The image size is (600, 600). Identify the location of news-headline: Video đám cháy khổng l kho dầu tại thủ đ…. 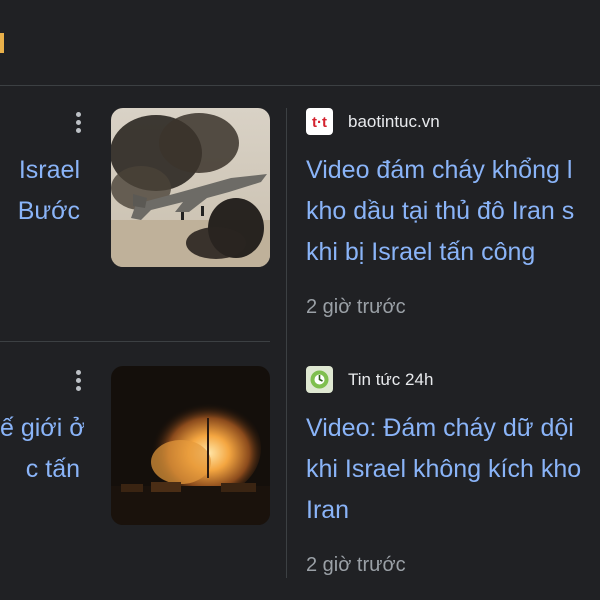
(453, 211).